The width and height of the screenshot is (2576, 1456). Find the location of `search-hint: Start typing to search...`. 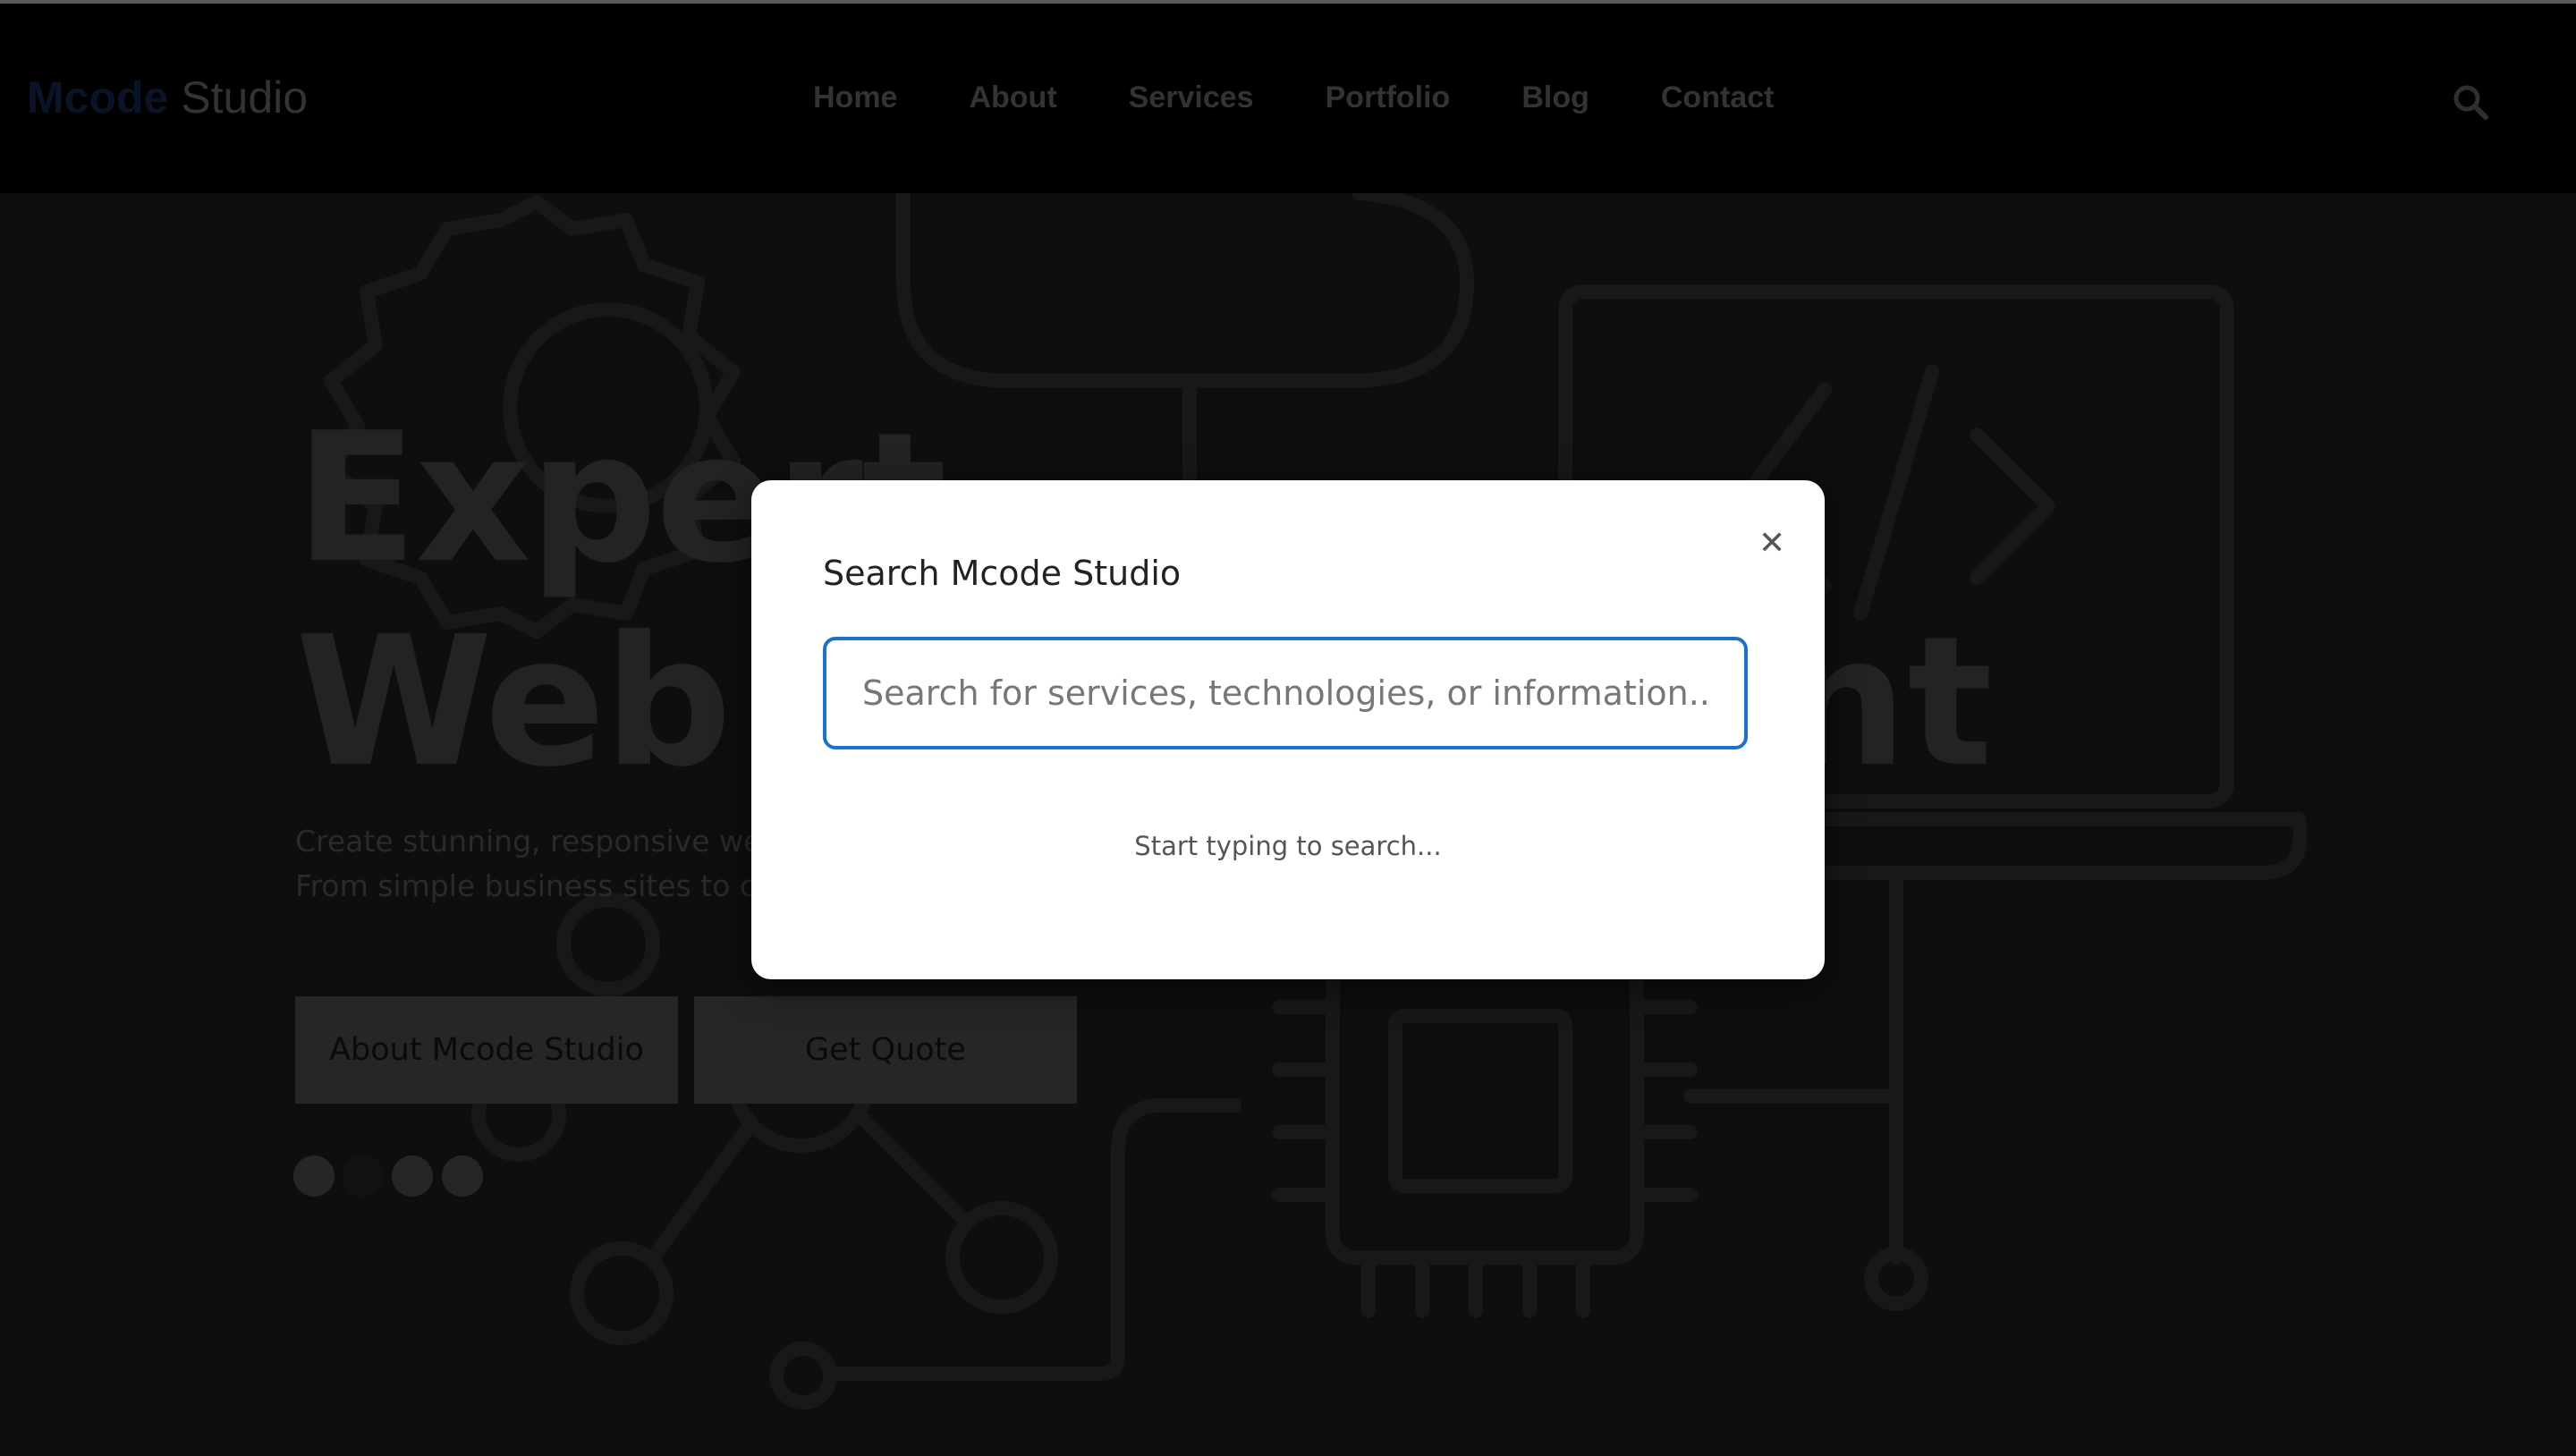

search-hint: Start typing to search... is located at coordinates (1288, 846).